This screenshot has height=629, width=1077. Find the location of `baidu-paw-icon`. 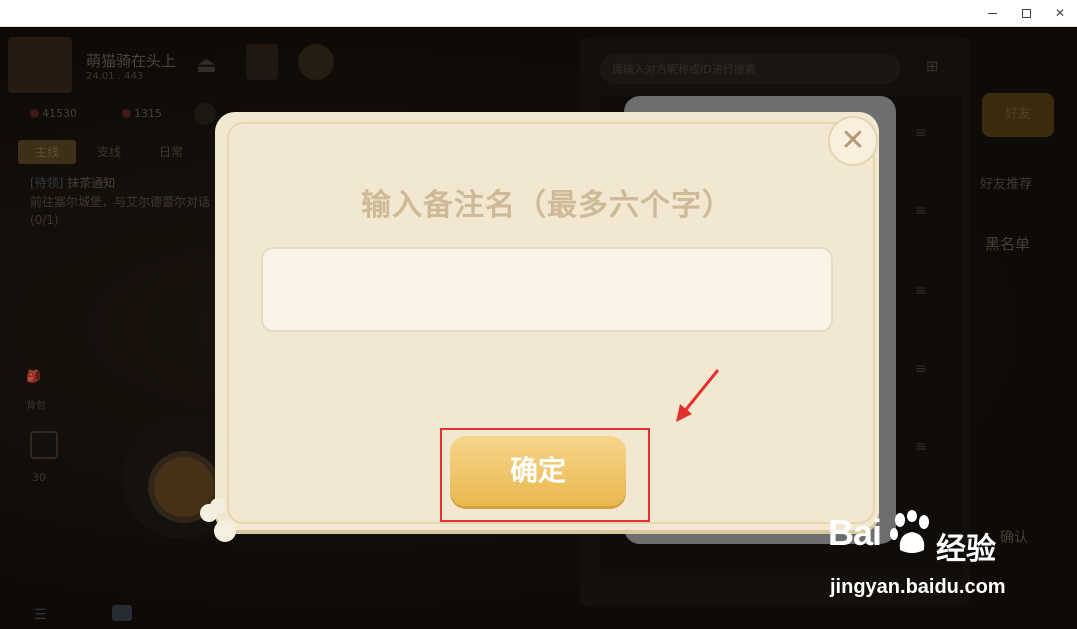

baidu-paw-icon is located at coordinates (909, 531).